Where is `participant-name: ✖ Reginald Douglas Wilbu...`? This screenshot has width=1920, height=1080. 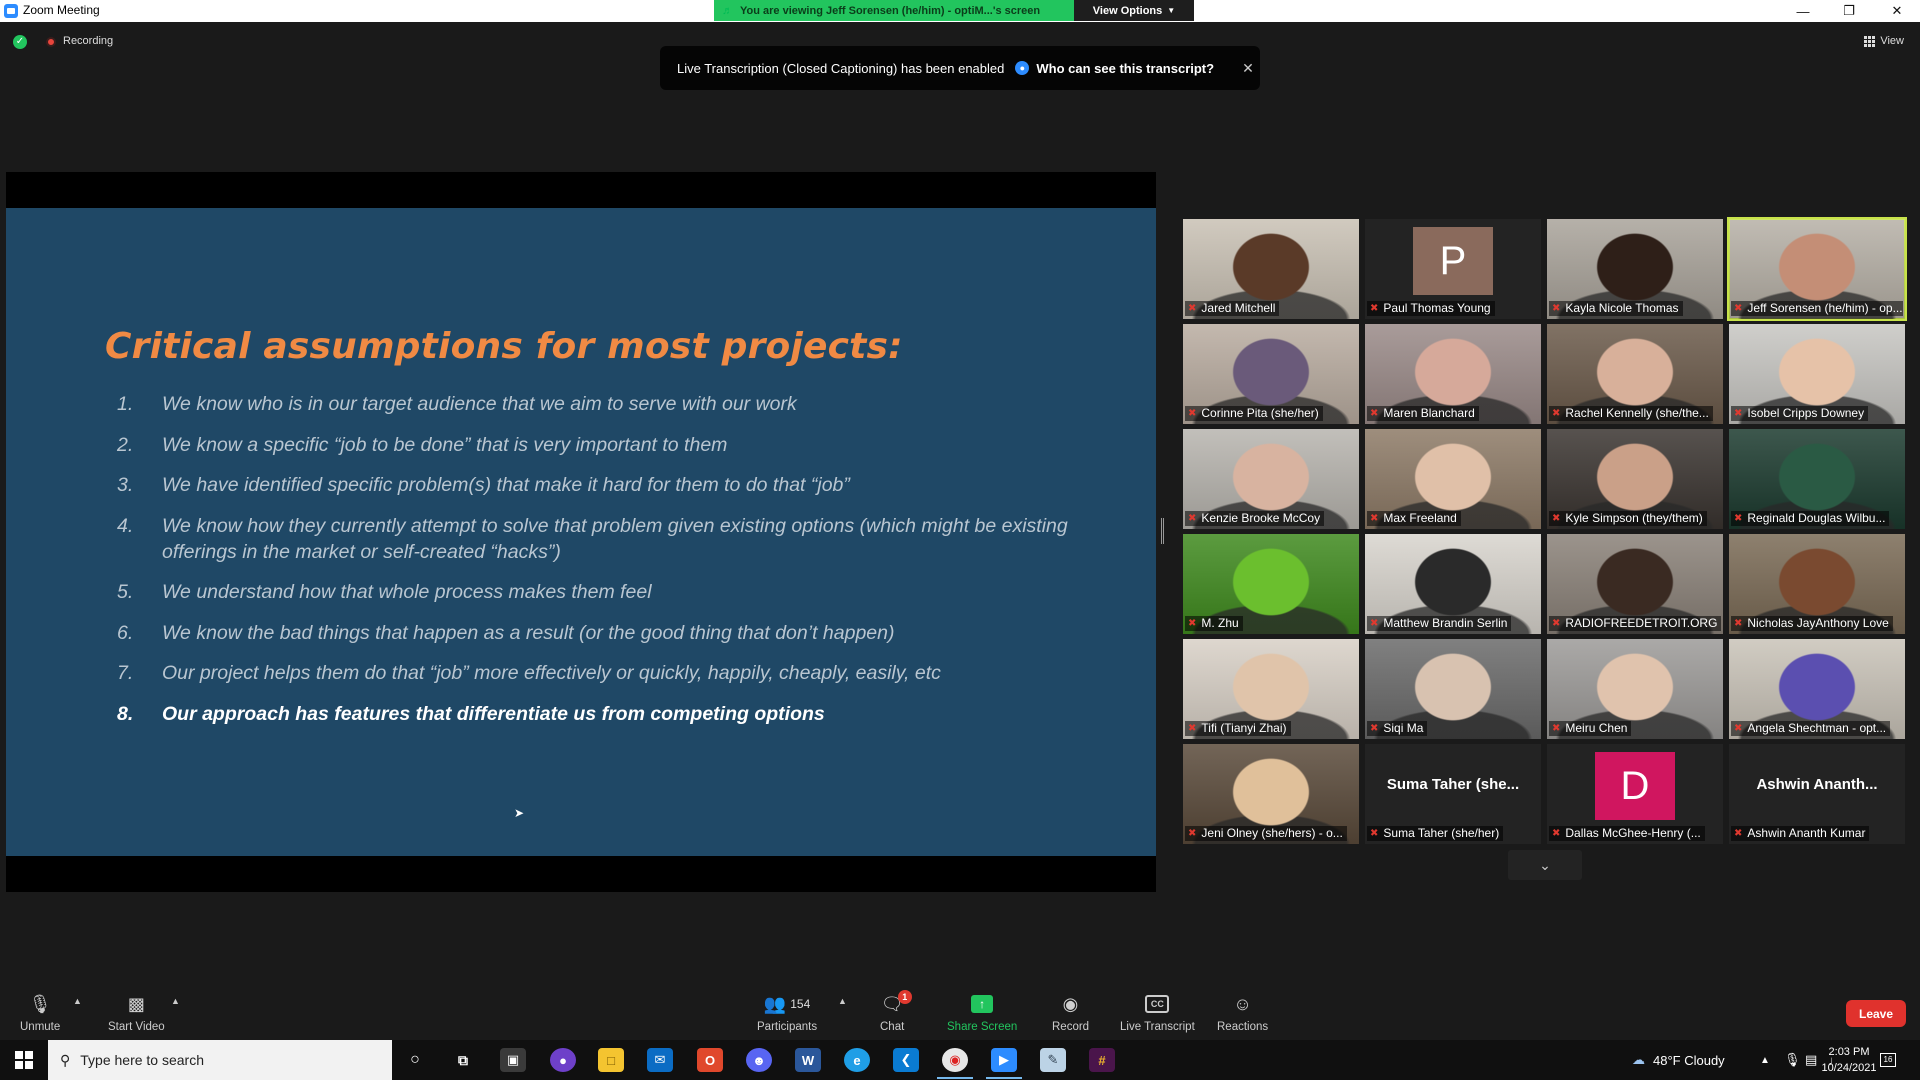 participant-name: ✖ Reginald Douglas Wilbu... is located at coordinates (1810, 518).